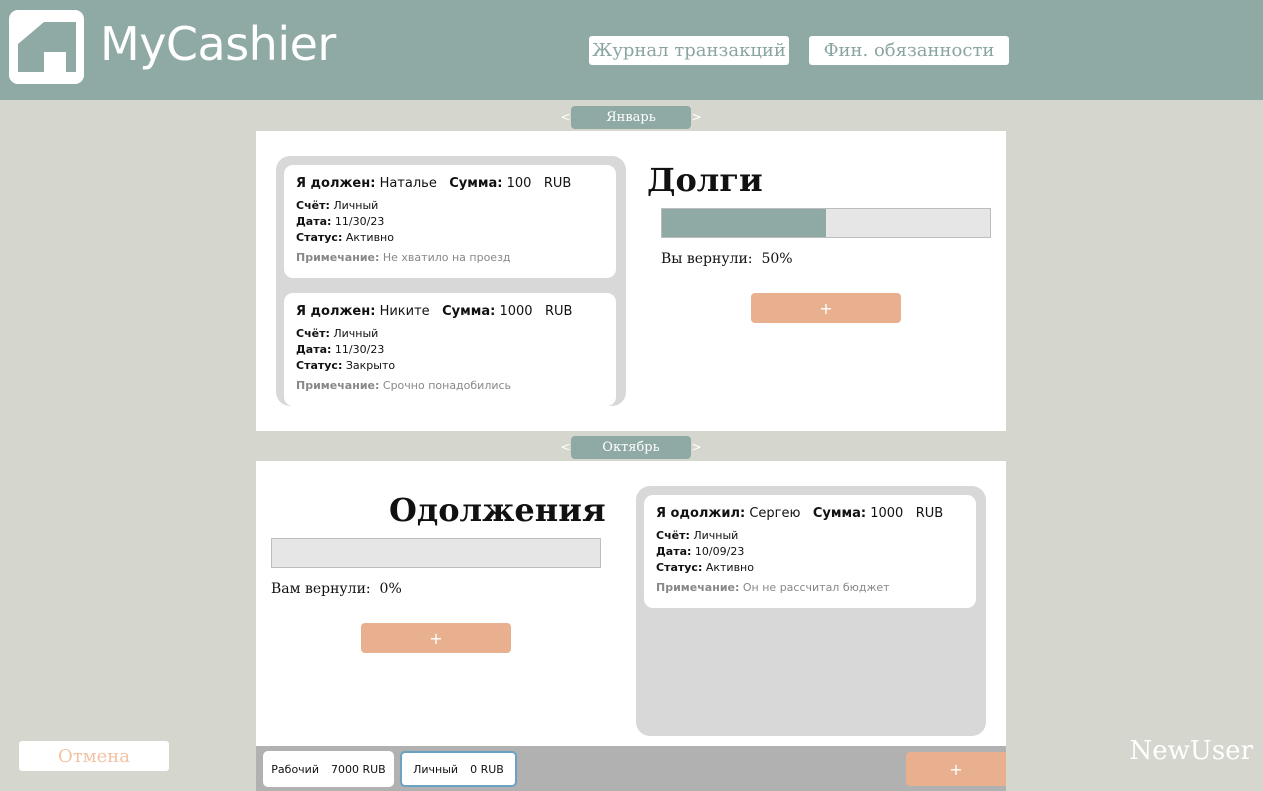 This screenshot has height=791, width=1263. Describe the element at coordinates (447, 385) in the screenshot. I see `note-value: Срочно понадобились` at that location.